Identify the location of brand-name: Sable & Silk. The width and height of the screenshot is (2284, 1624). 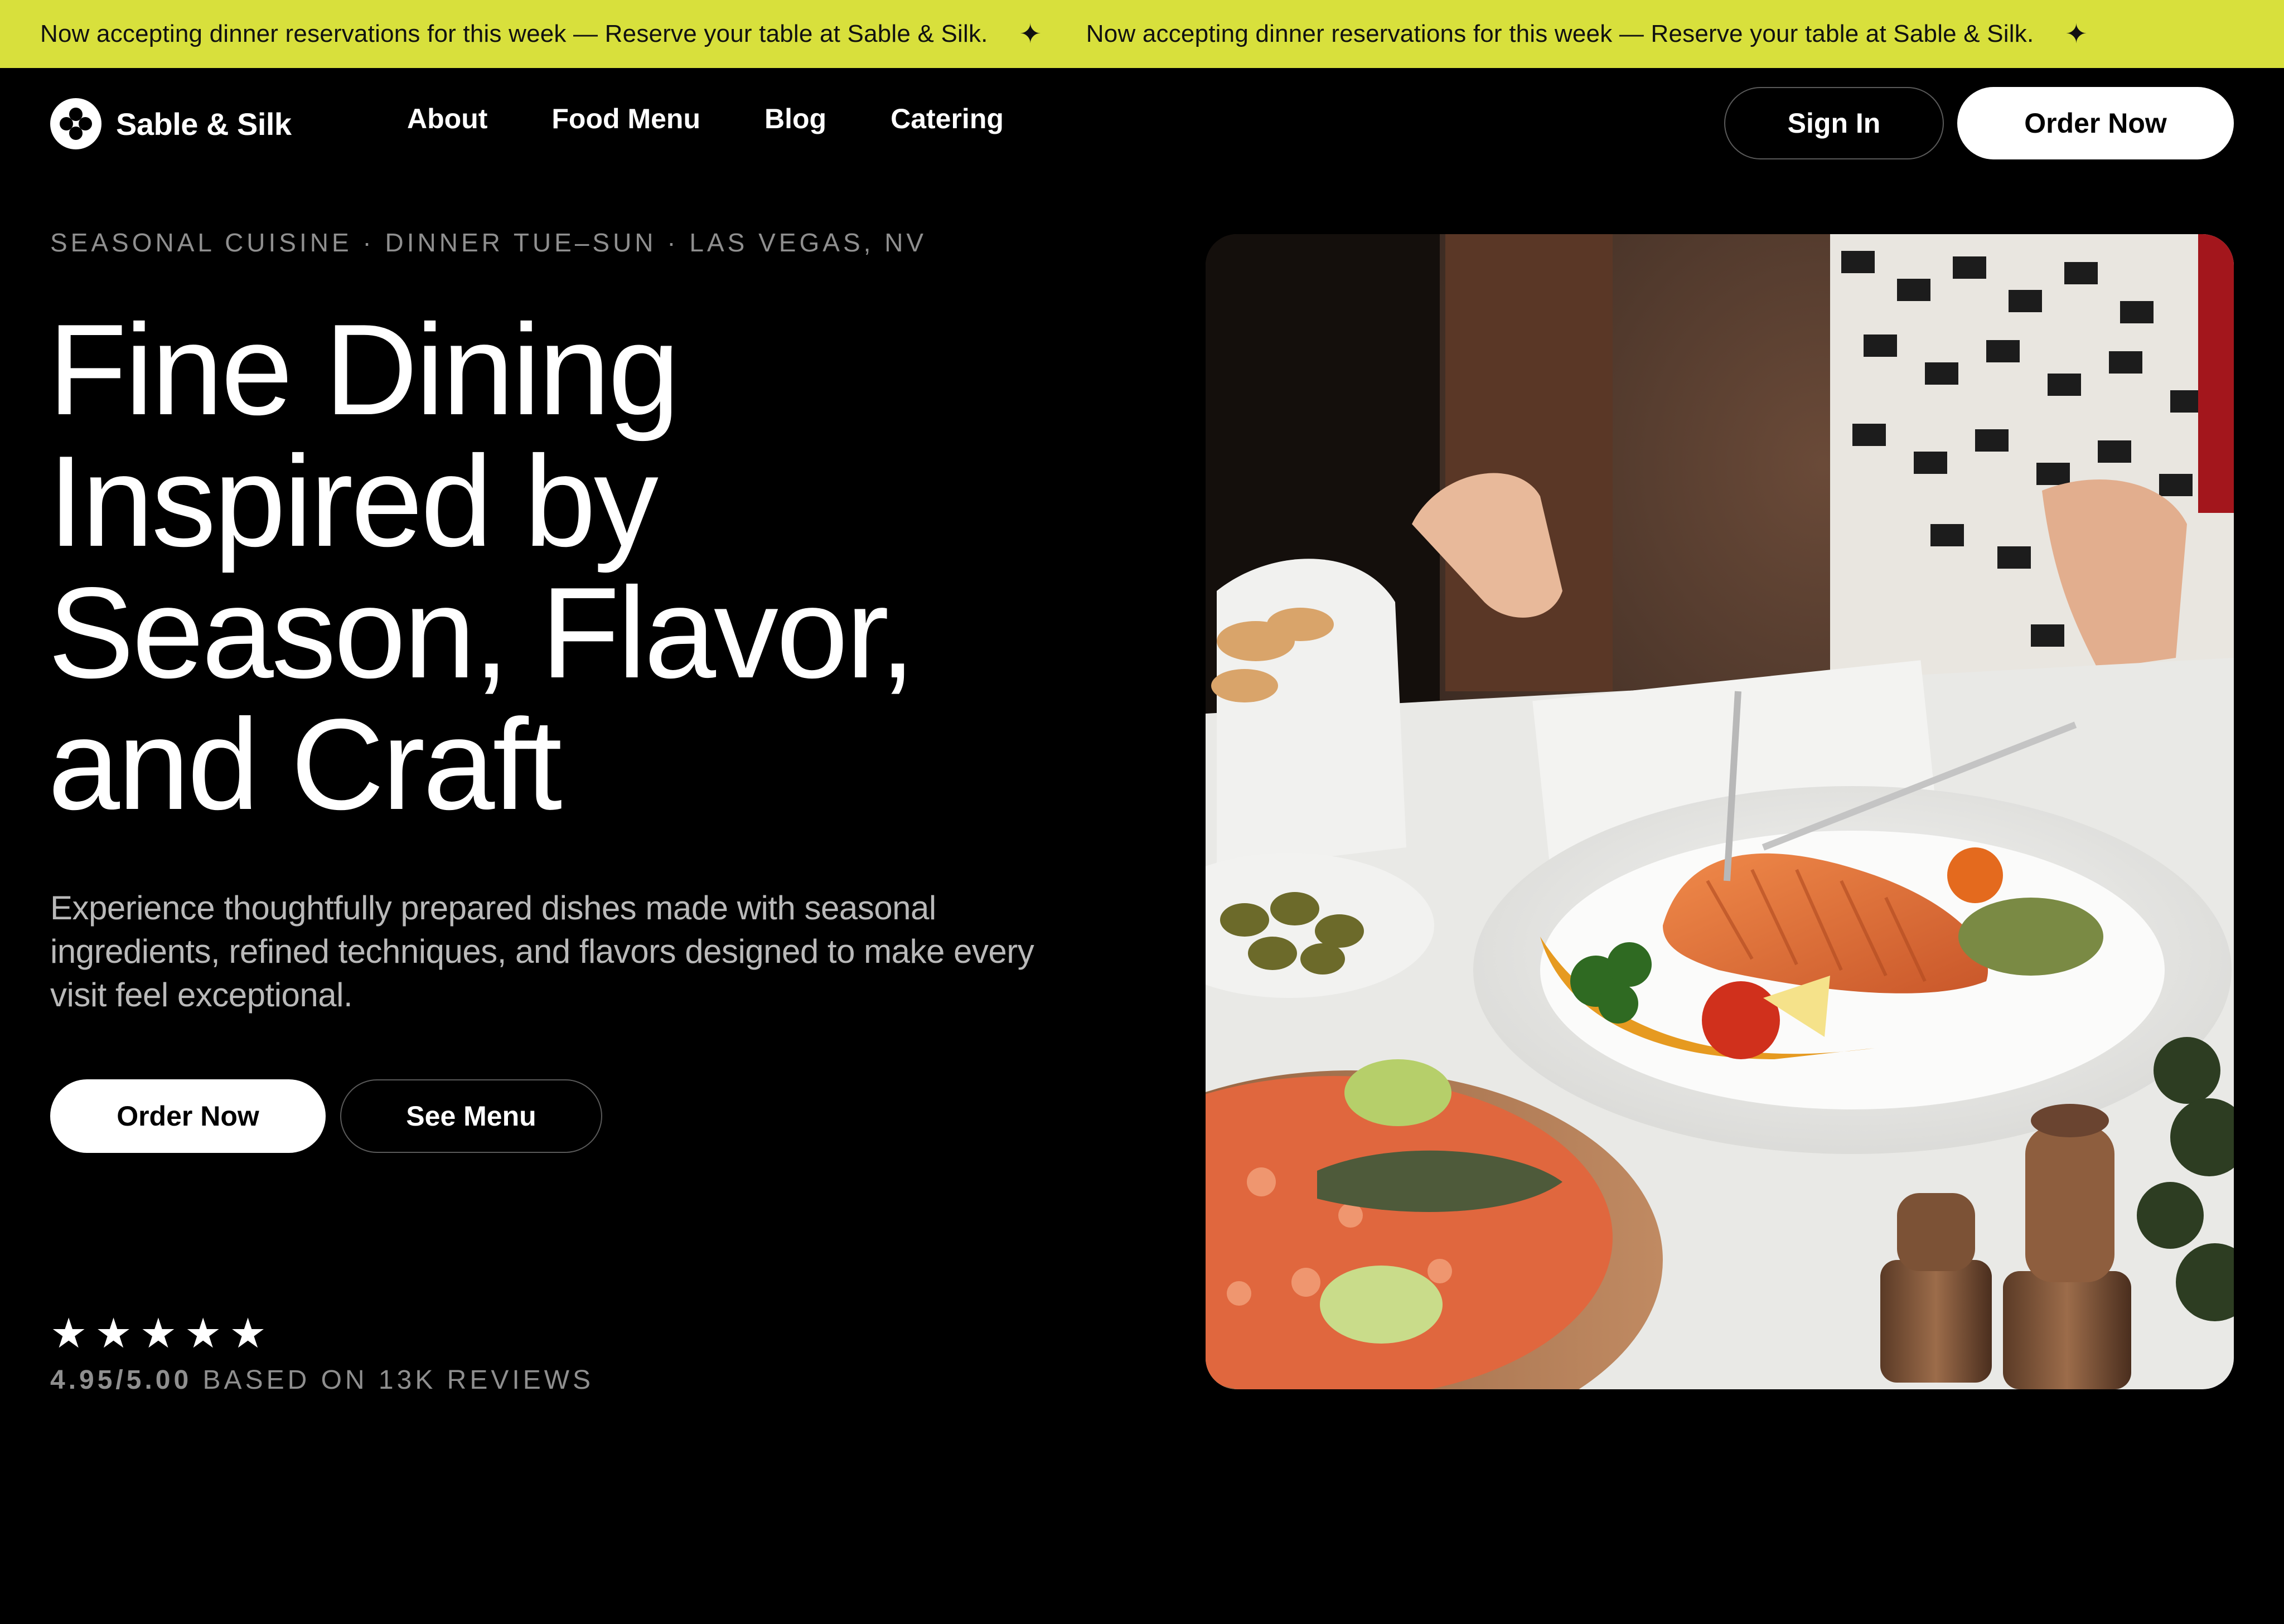
(204, 124).